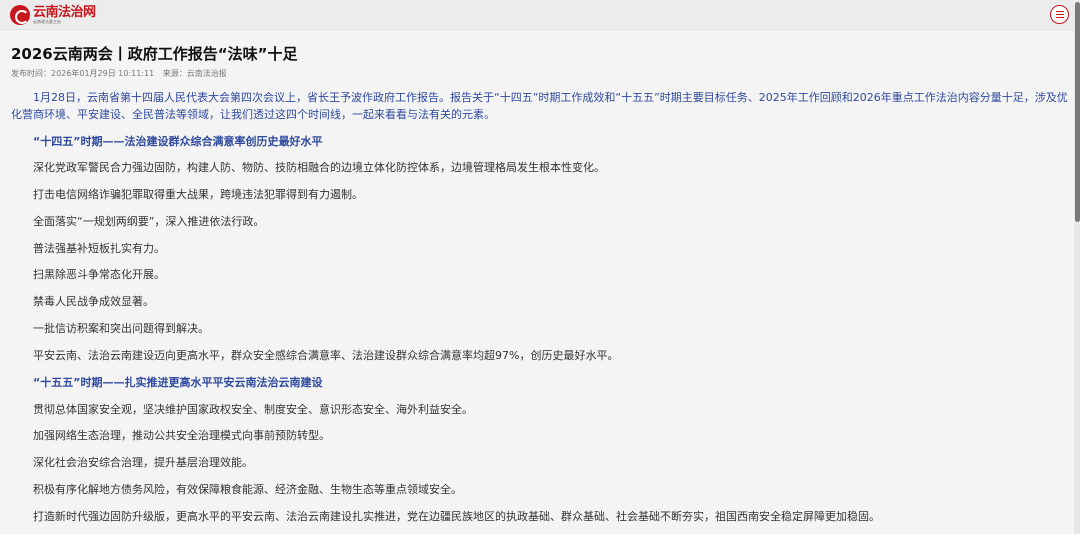  I want to click on section-heading-15th: “十五五”时期——扎实推进更高水平平安云南法治云南建设, so click(178, 382).